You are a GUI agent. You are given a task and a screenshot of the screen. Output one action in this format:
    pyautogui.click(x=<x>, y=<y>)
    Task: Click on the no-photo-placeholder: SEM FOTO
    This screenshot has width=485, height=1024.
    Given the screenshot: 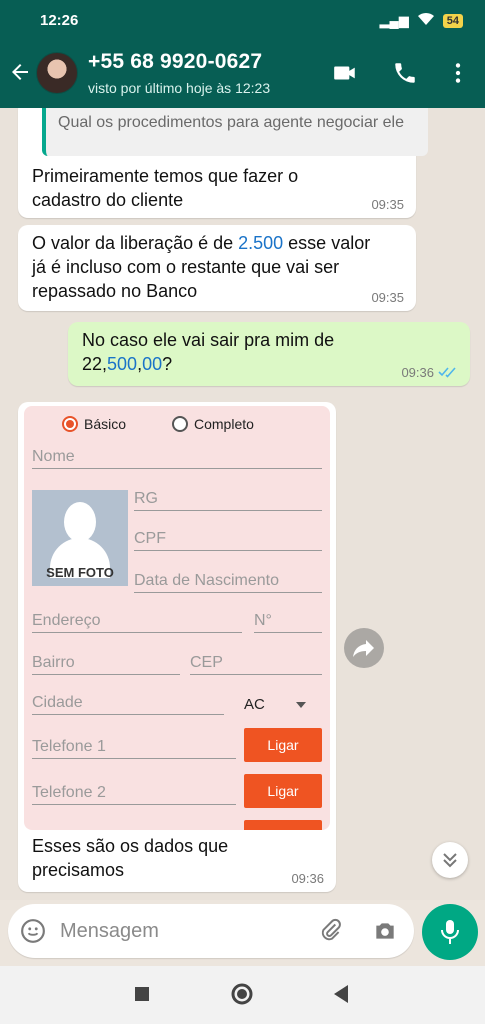 What is the action you would take?
    pyautogui.click(x=80, y=538)
    